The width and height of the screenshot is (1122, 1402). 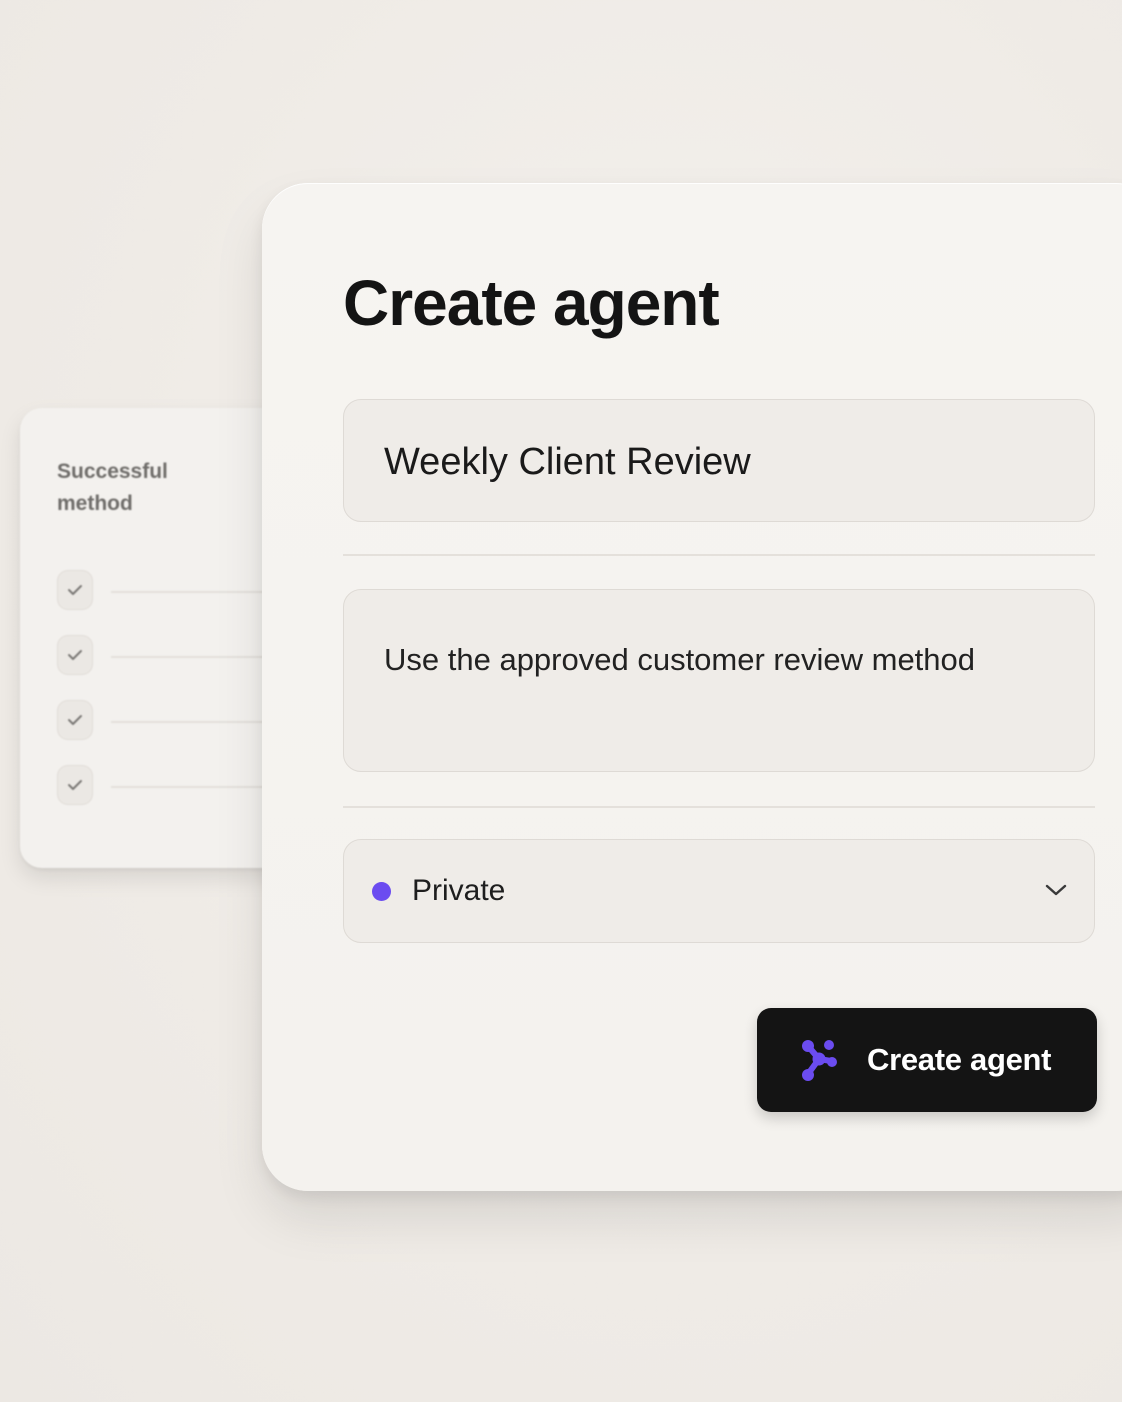 I want to click on chevron-down-icon, so click(x=1056, y=890).